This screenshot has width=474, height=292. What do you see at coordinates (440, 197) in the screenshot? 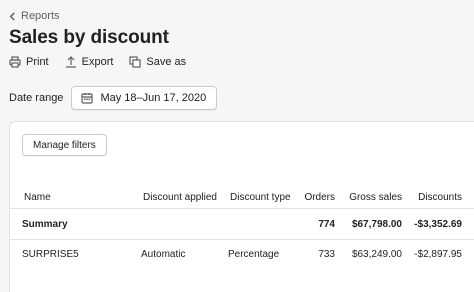
I see `column-header-discounts: Discounts` at bounding box center [440, 197].